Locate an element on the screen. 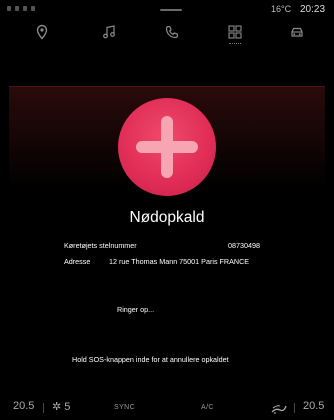  phone-icon is located at coordinates (172, 32).